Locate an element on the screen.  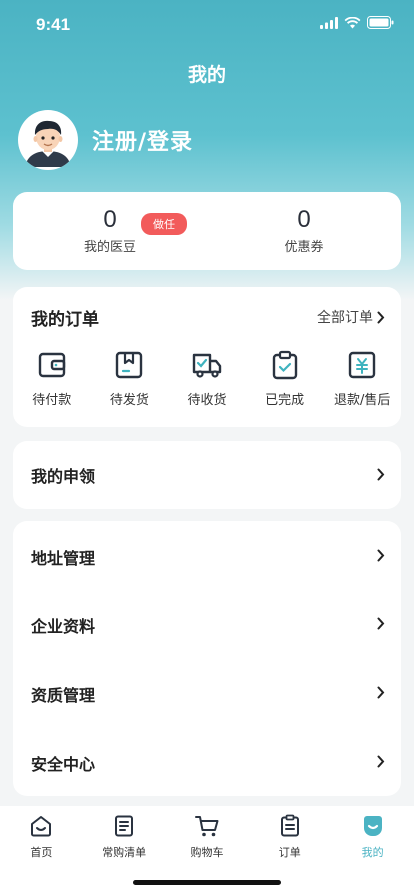
order-item-label: 已完成 is located at coordinates (285, 400).